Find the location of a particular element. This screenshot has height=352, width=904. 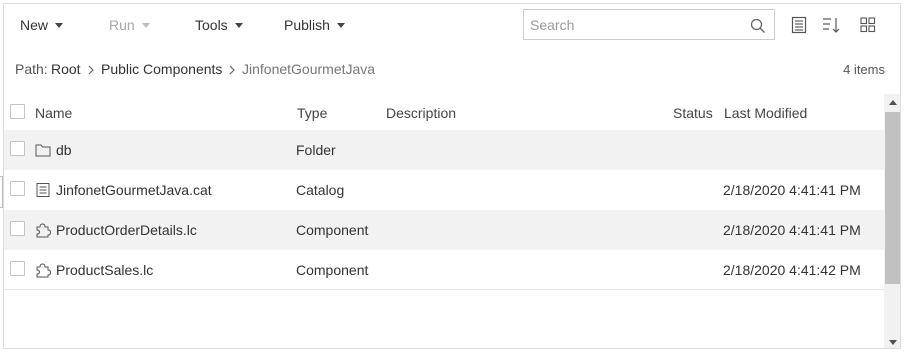

folder-icon is located at coordinates (43, 150).